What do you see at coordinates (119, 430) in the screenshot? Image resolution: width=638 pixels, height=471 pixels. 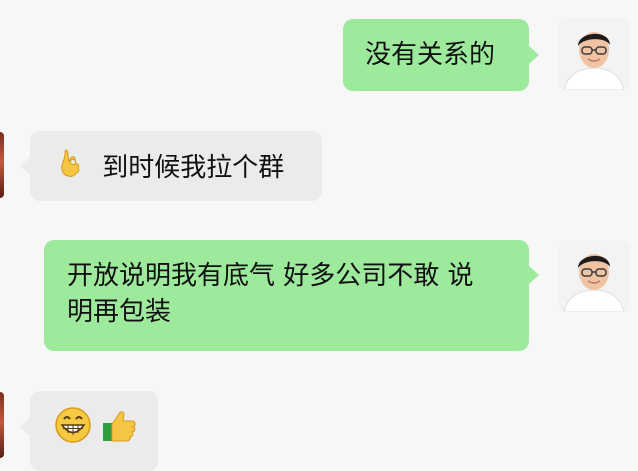 I see `thumbs-up-icon` at bounding box center [119, 430].